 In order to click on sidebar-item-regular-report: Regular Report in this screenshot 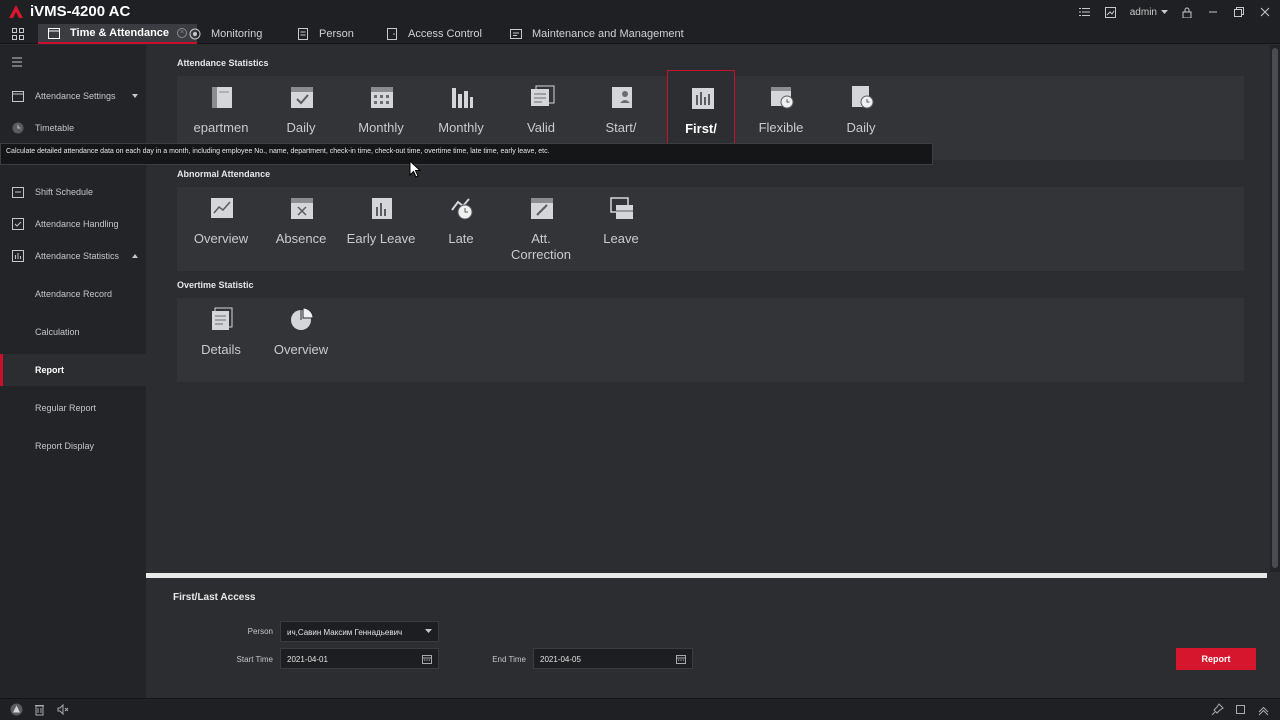, I will do `click(73, 408)`.